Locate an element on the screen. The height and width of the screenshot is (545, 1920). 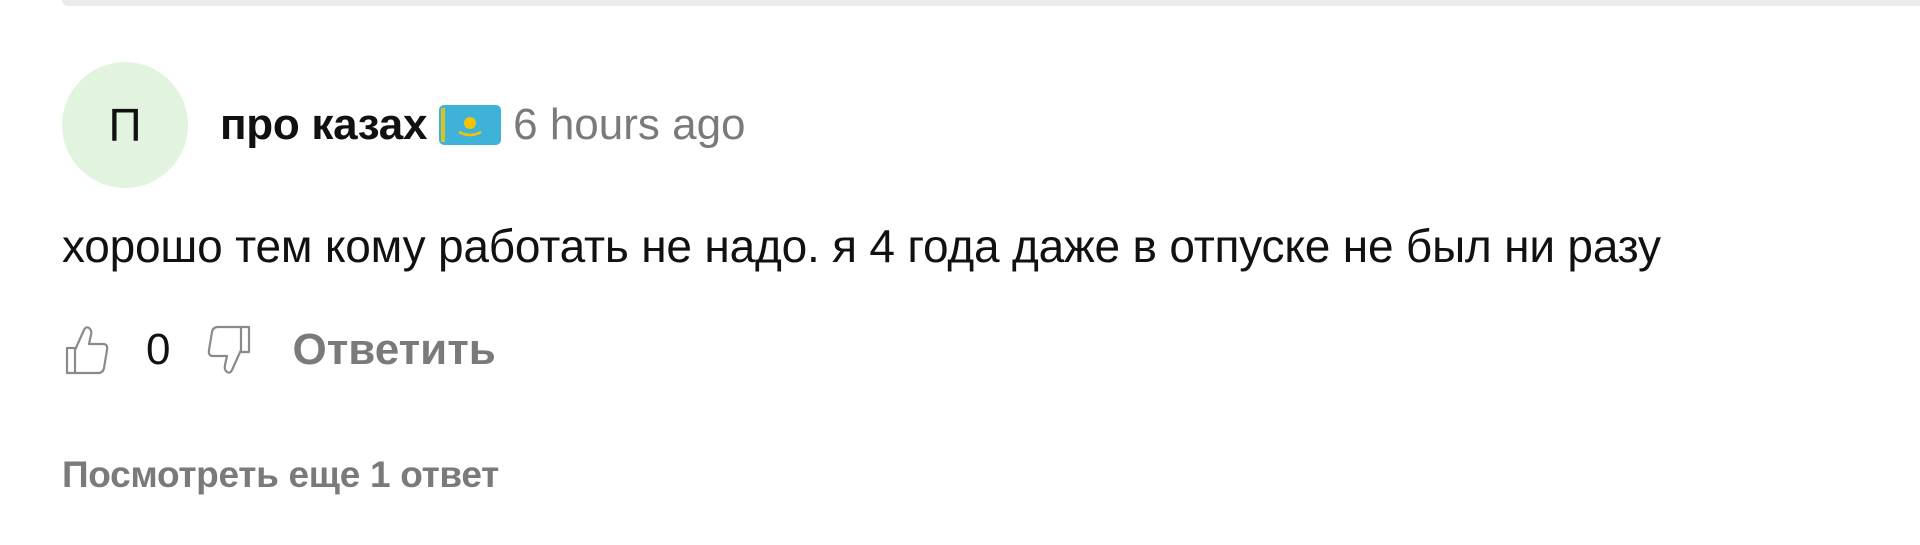
avatar-initial: П is located at coordinates (125, 125).